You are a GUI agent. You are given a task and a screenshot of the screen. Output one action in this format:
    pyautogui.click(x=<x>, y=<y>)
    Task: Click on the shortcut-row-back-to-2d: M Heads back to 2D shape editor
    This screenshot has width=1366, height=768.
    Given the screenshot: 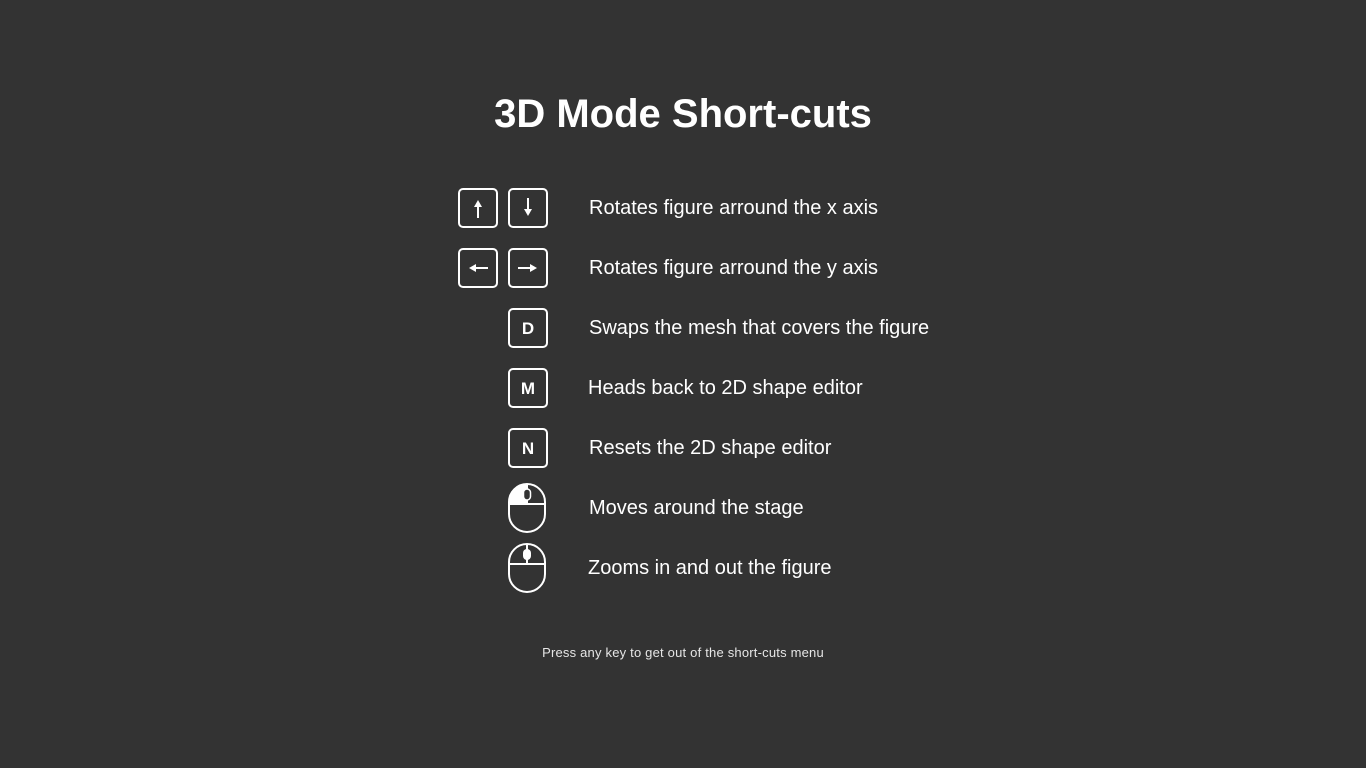 What is the action you would take?
    pyautogui.click(x=683, y=390)
    